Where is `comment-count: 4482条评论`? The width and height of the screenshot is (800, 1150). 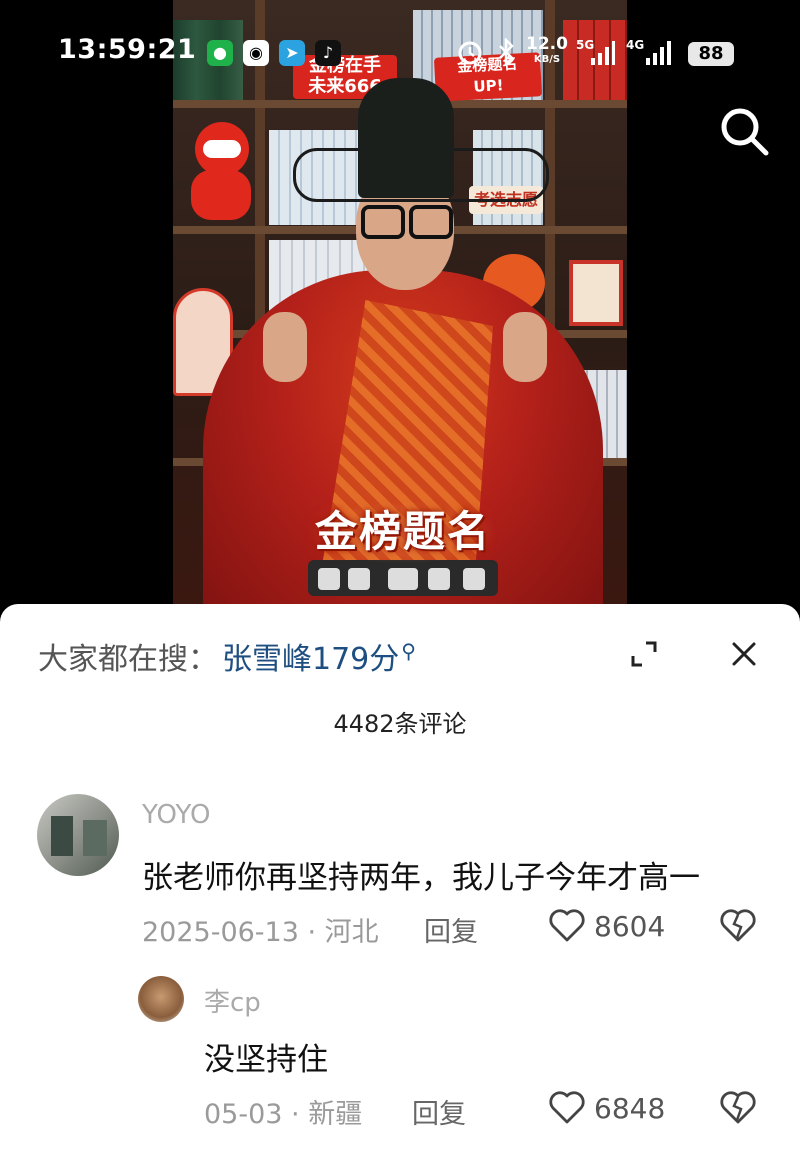
comment-count: 4482条评论 is located at coordinates (400, 724).